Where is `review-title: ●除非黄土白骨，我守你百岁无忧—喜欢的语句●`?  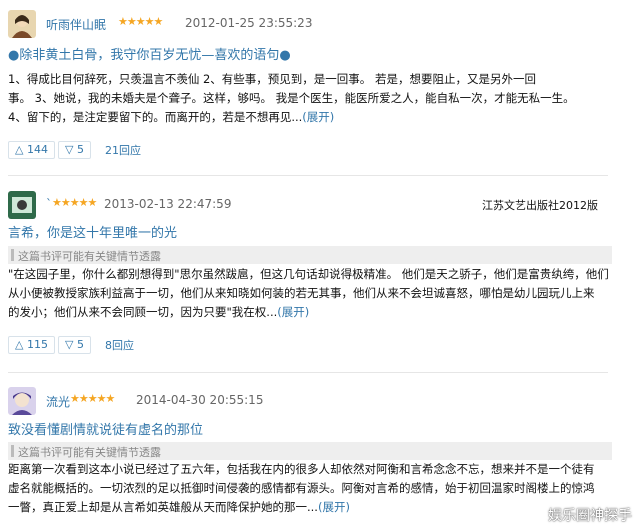 review-title: ●除非黄土白骨，我守你百岁无忧—喜欢的语句● is located at coordinates (149, 53).